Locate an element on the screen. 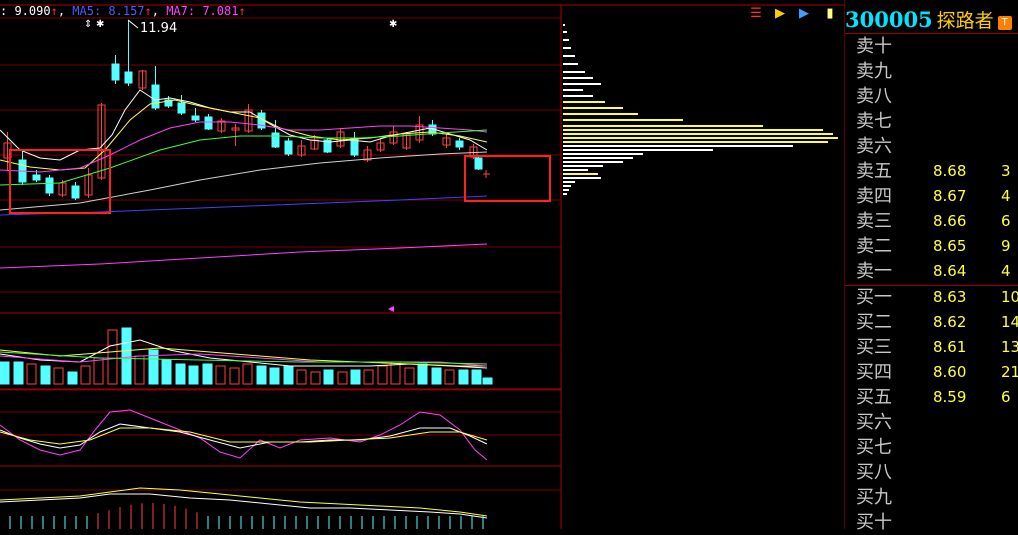 The width and height of the screenshot is (1018, 535). bid-row: 买七 is located at coordinates (931, 447).